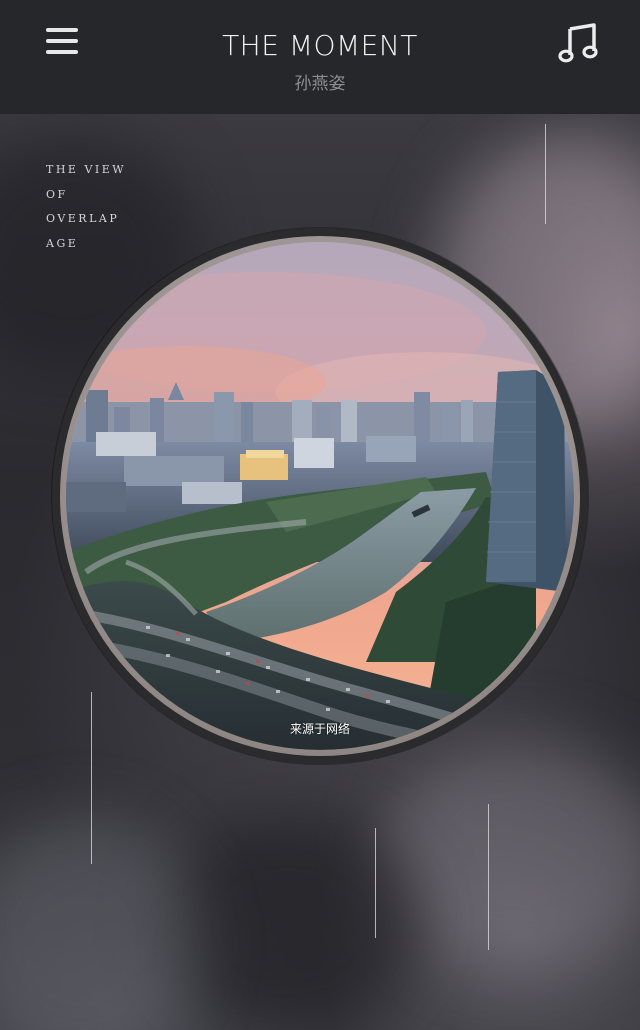 The height and width of the screenshot is (1030, 640). I want to click on music-note-icon, so click(578, 43).